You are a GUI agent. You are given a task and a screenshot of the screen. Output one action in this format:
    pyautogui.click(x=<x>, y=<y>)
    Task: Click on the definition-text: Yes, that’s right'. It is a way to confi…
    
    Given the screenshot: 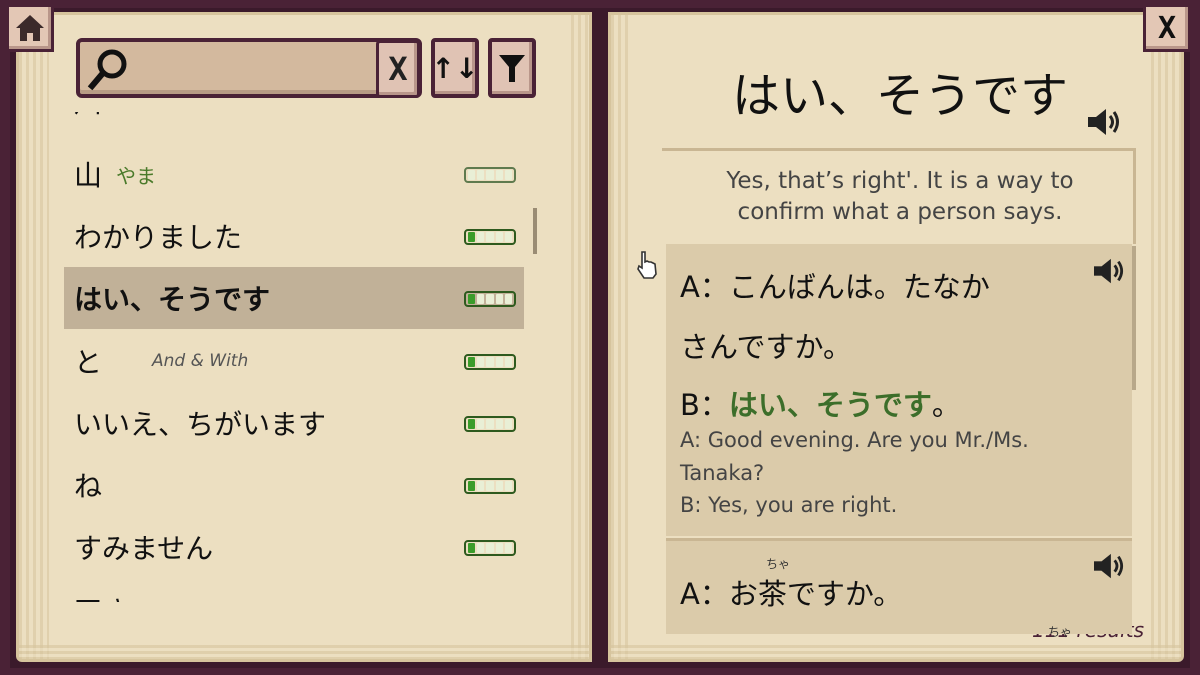 What is the action you would take?
    pyautogui.click(x=900, y=196)
    